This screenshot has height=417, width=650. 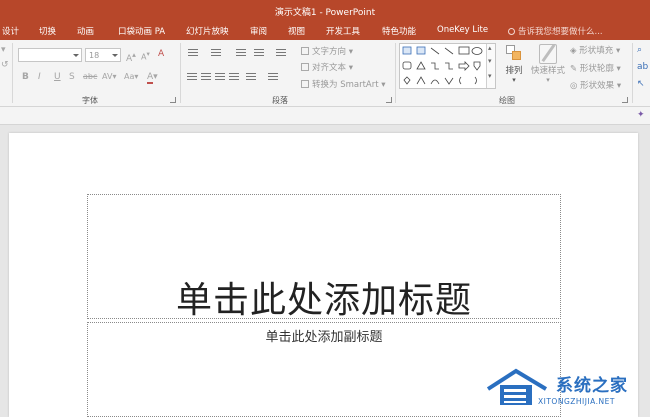 I want to click on grow-font-button: A▴, so click(x=131, y=57).